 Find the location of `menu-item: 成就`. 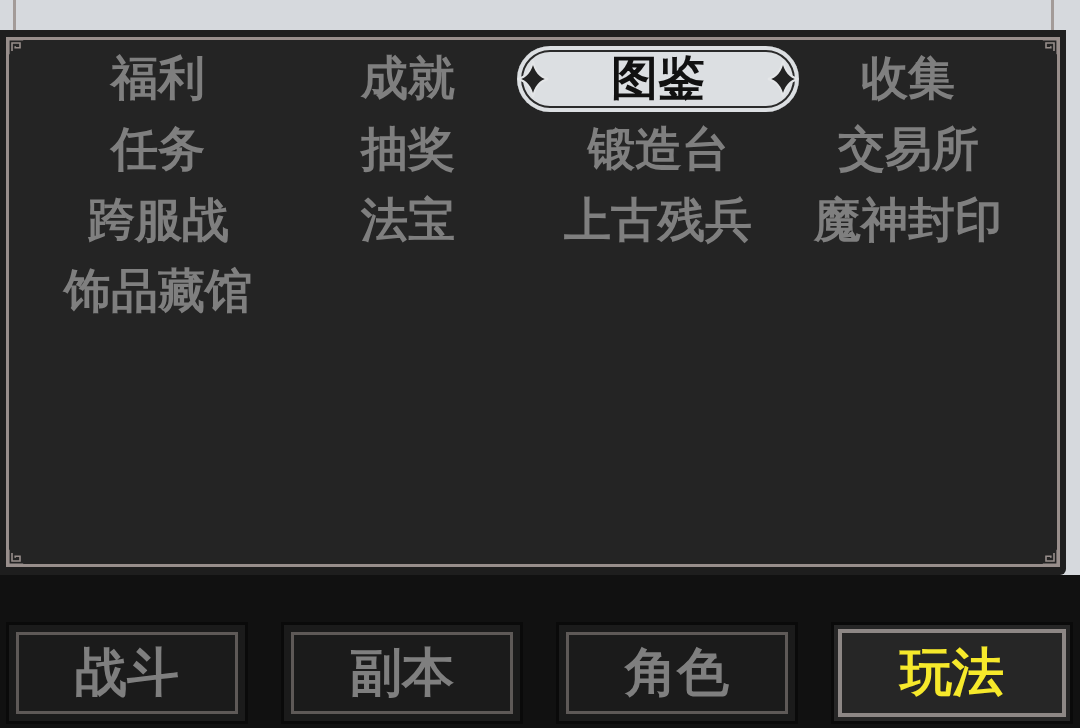

menu-item: 成就 is located at coordinates (408, 78).